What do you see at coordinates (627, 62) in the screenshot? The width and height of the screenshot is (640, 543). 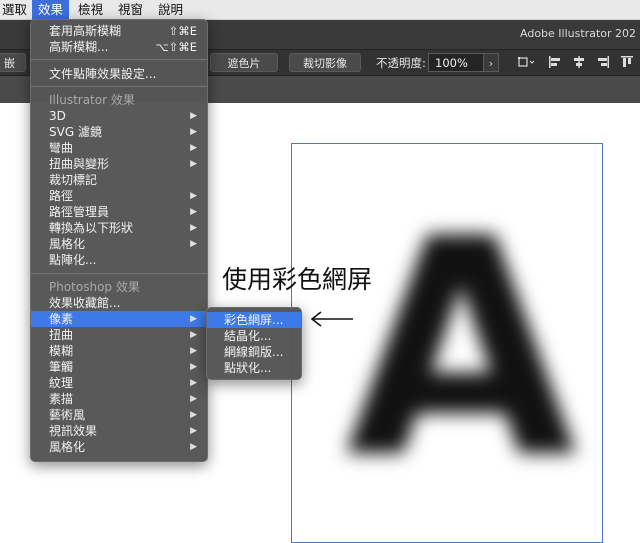 I see `align-top-icon` at bounding box center [627, 62].